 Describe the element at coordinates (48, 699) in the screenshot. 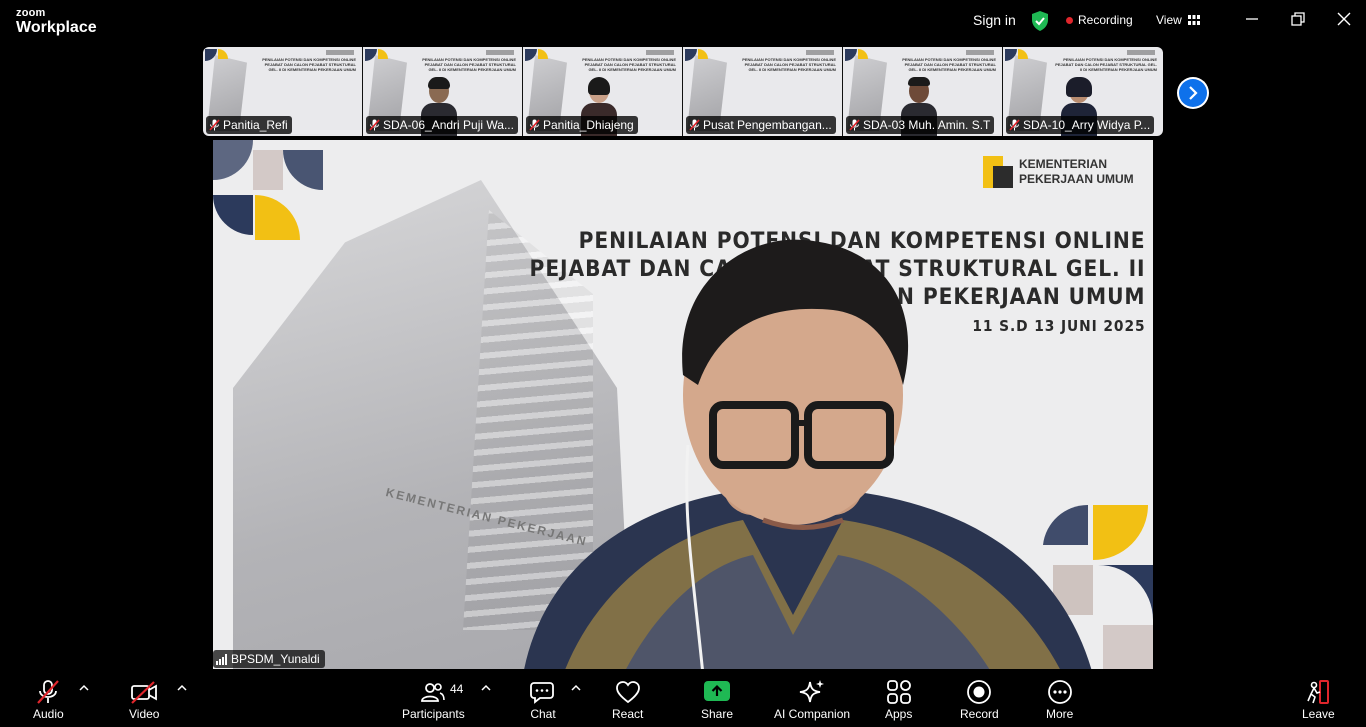

I see `audio-button: Audio` at that location.